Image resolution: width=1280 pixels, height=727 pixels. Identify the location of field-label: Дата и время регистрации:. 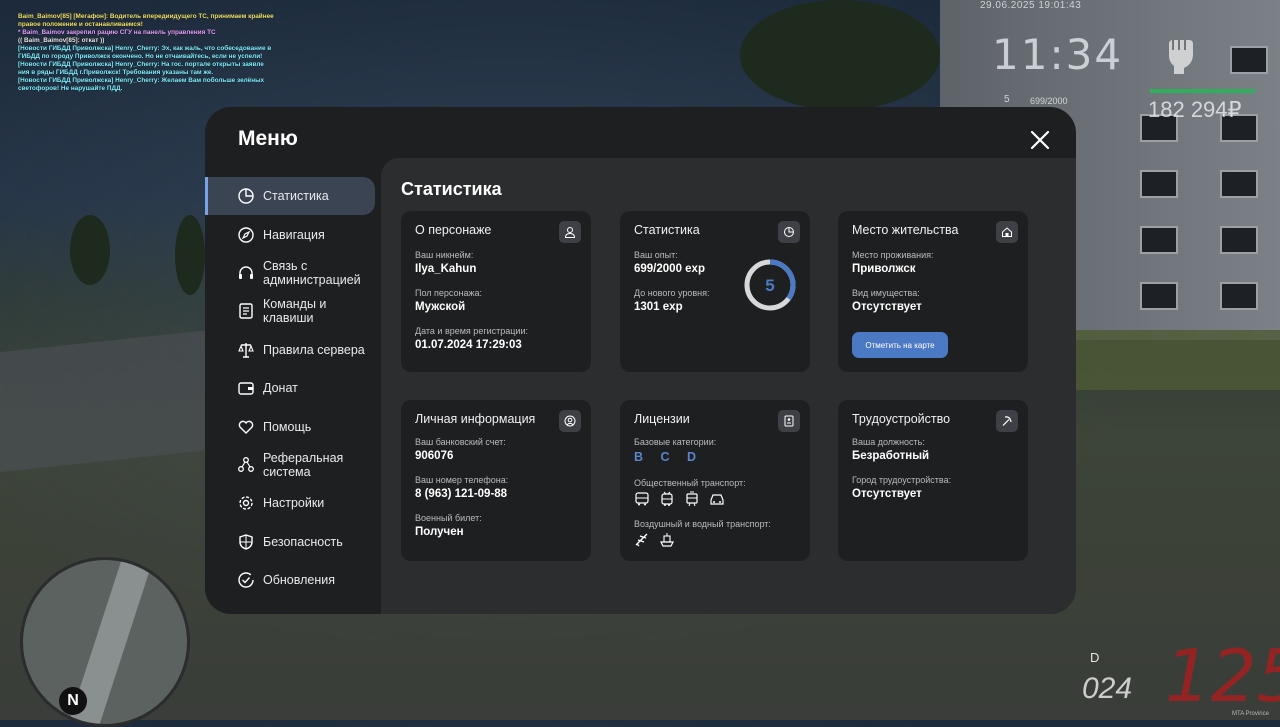
(471, 331).